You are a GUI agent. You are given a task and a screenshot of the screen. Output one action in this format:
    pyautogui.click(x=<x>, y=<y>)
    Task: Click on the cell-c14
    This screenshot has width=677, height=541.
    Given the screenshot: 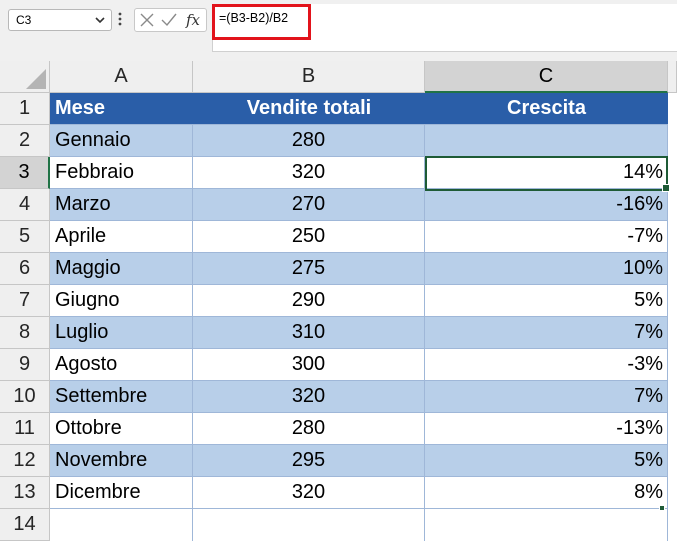 What is the action you would take?
    pyautogui.click(x=546, y=525)
    